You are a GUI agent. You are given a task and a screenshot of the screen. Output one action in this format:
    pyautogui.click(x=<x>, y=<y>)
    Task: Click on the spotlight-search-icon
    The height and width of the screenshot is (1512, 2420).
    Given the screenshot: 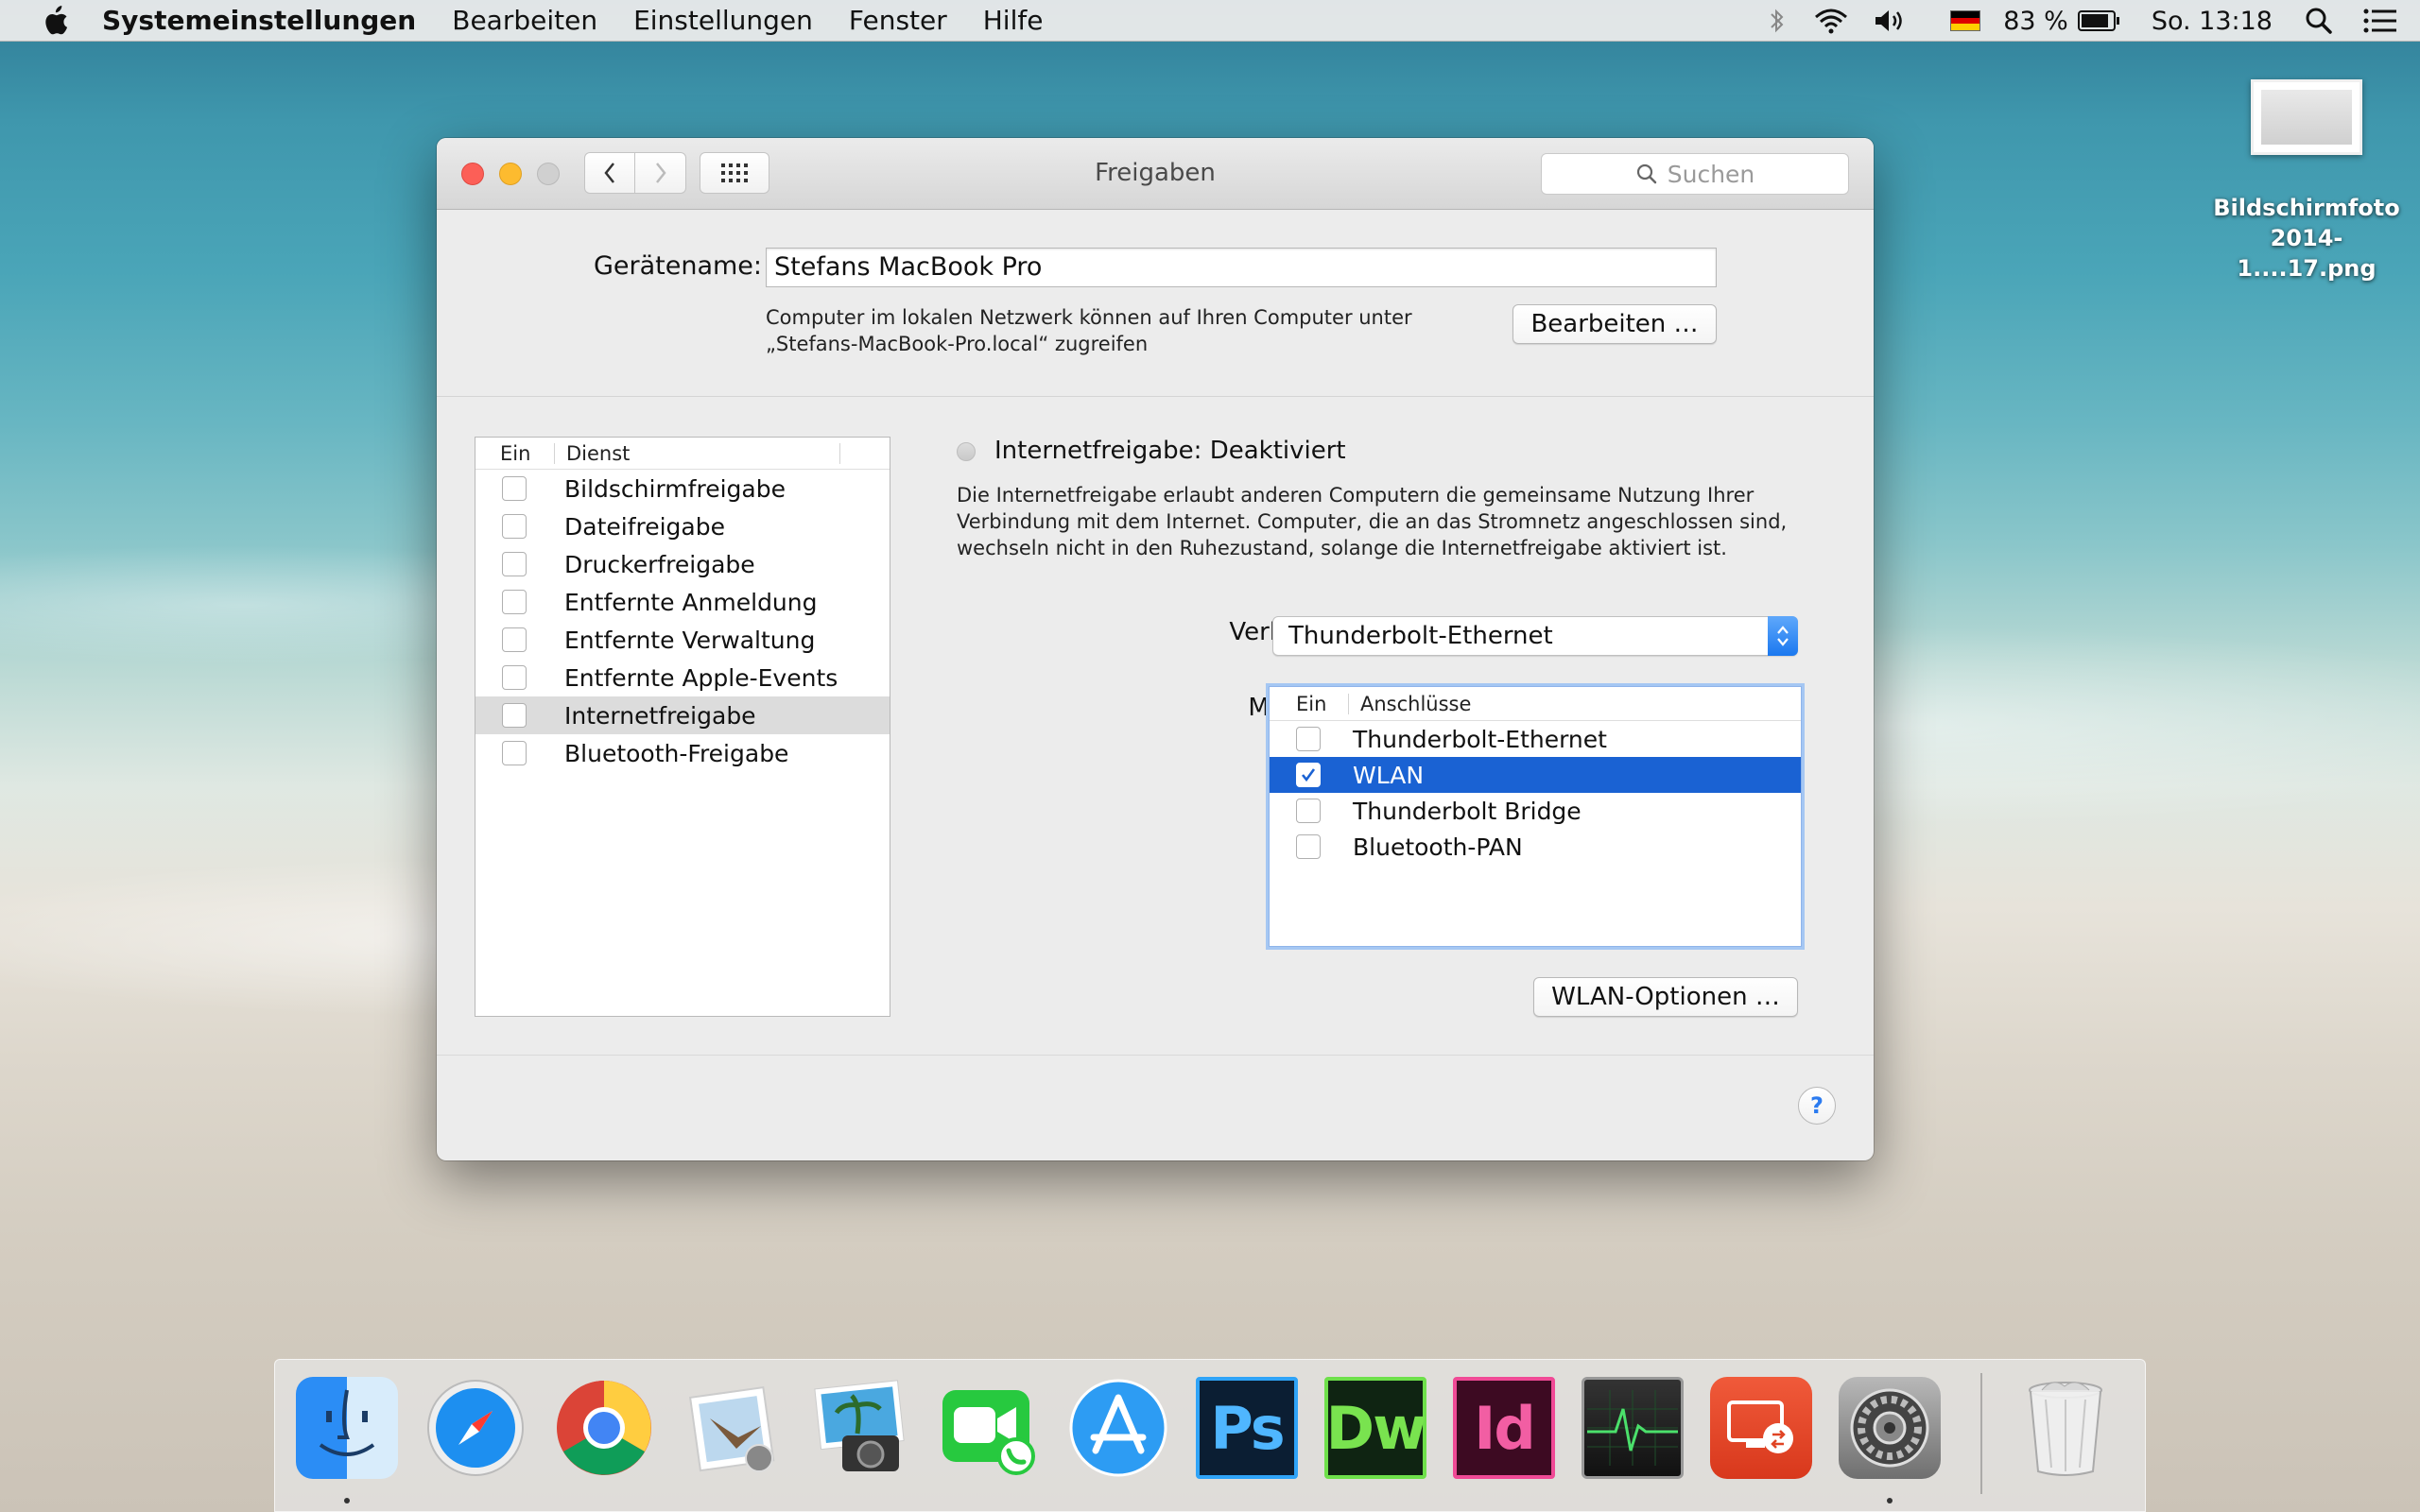 What is the action you would take?
    pyautogui.click(x=2319, y=21)
    